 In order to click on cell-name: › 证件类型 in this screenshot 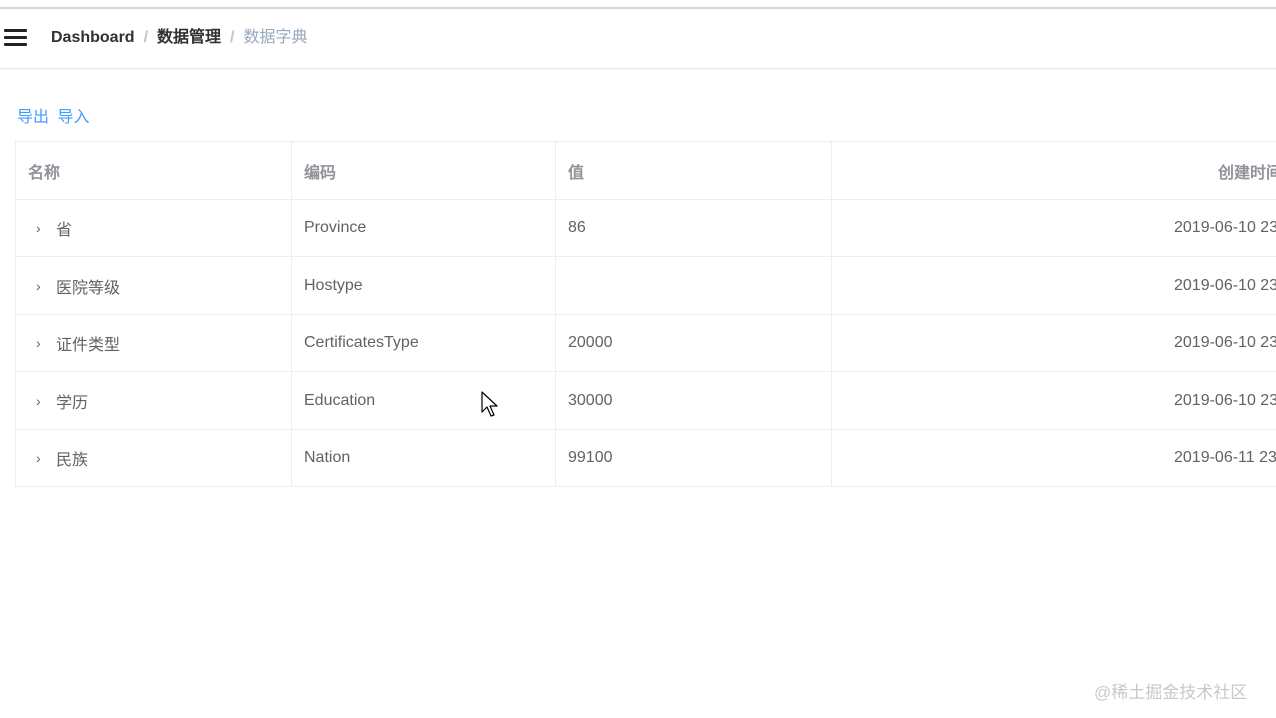, I will do `click(154, 343)`.